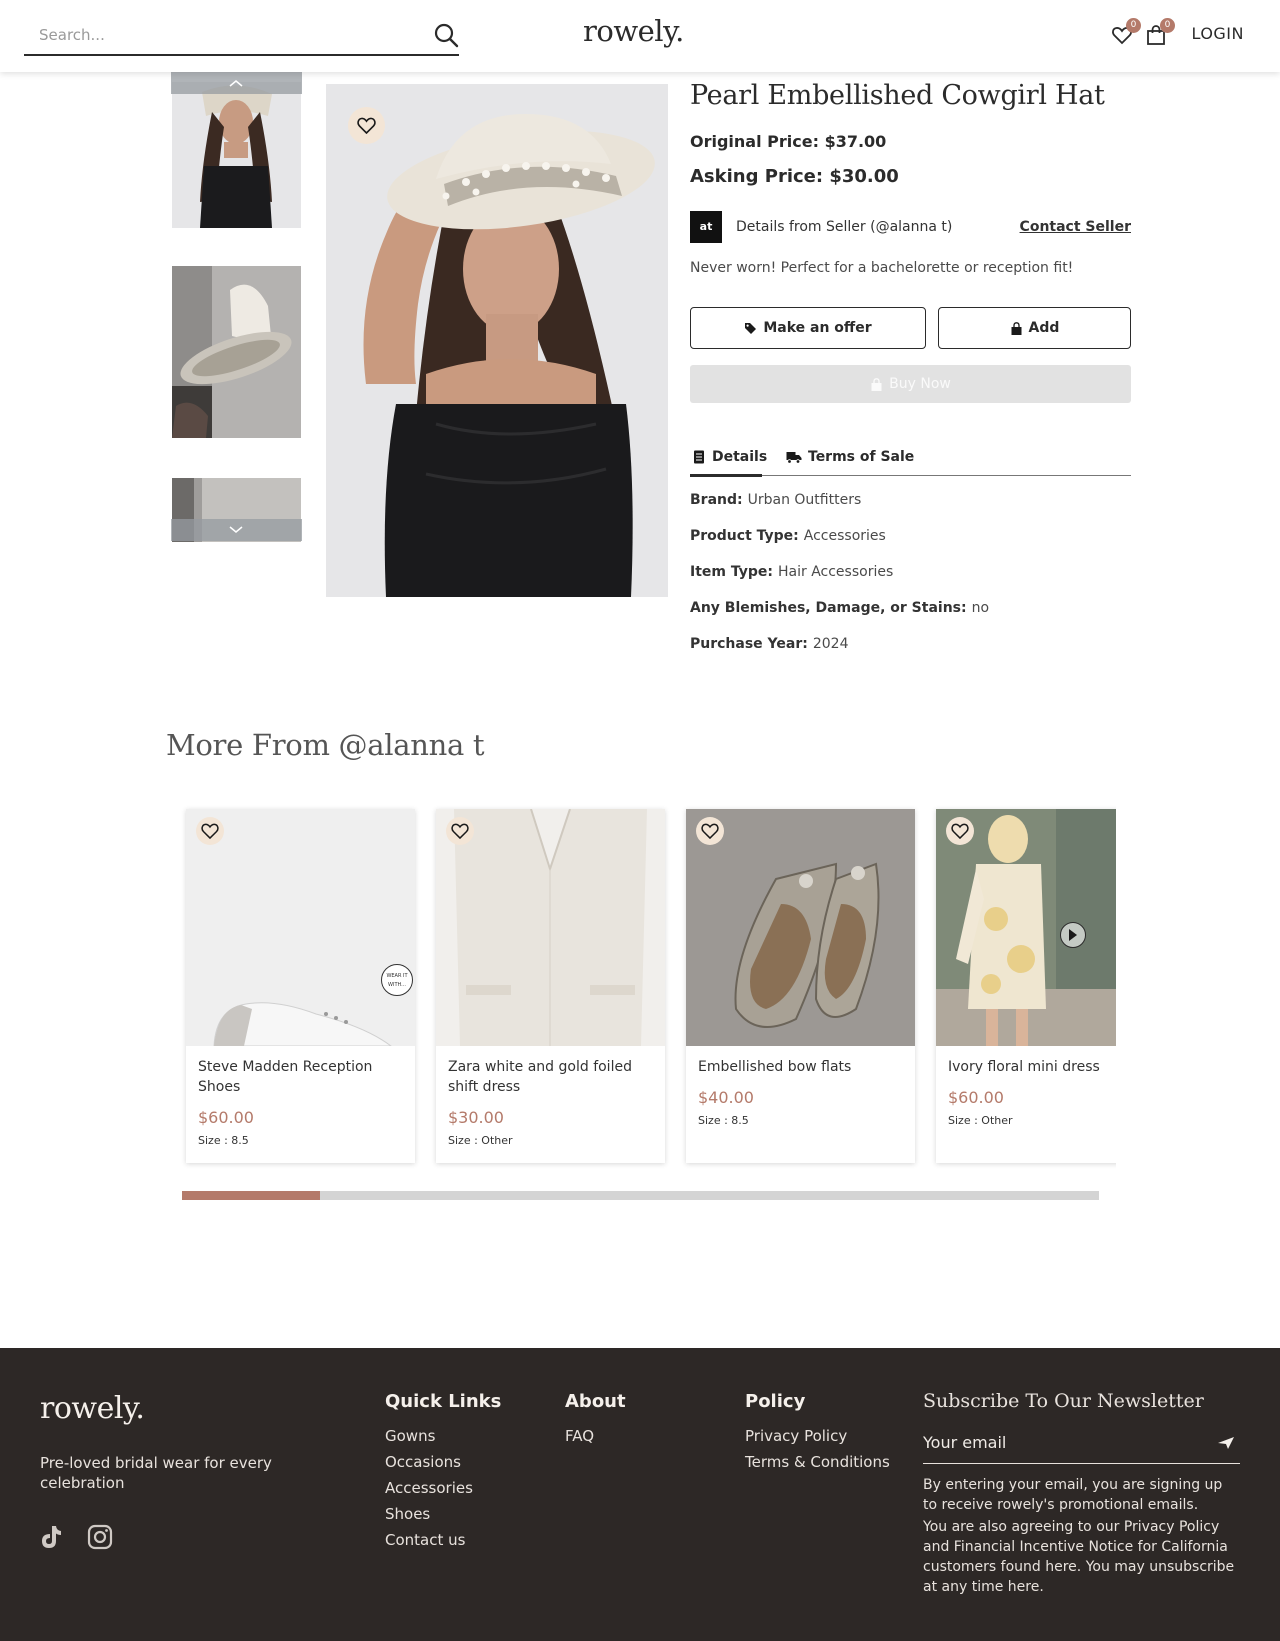 The width and height of the screenshot is (1280, 1641). I want to click on footer-link-terms: Terms & Conditions, so click(817, 1462).